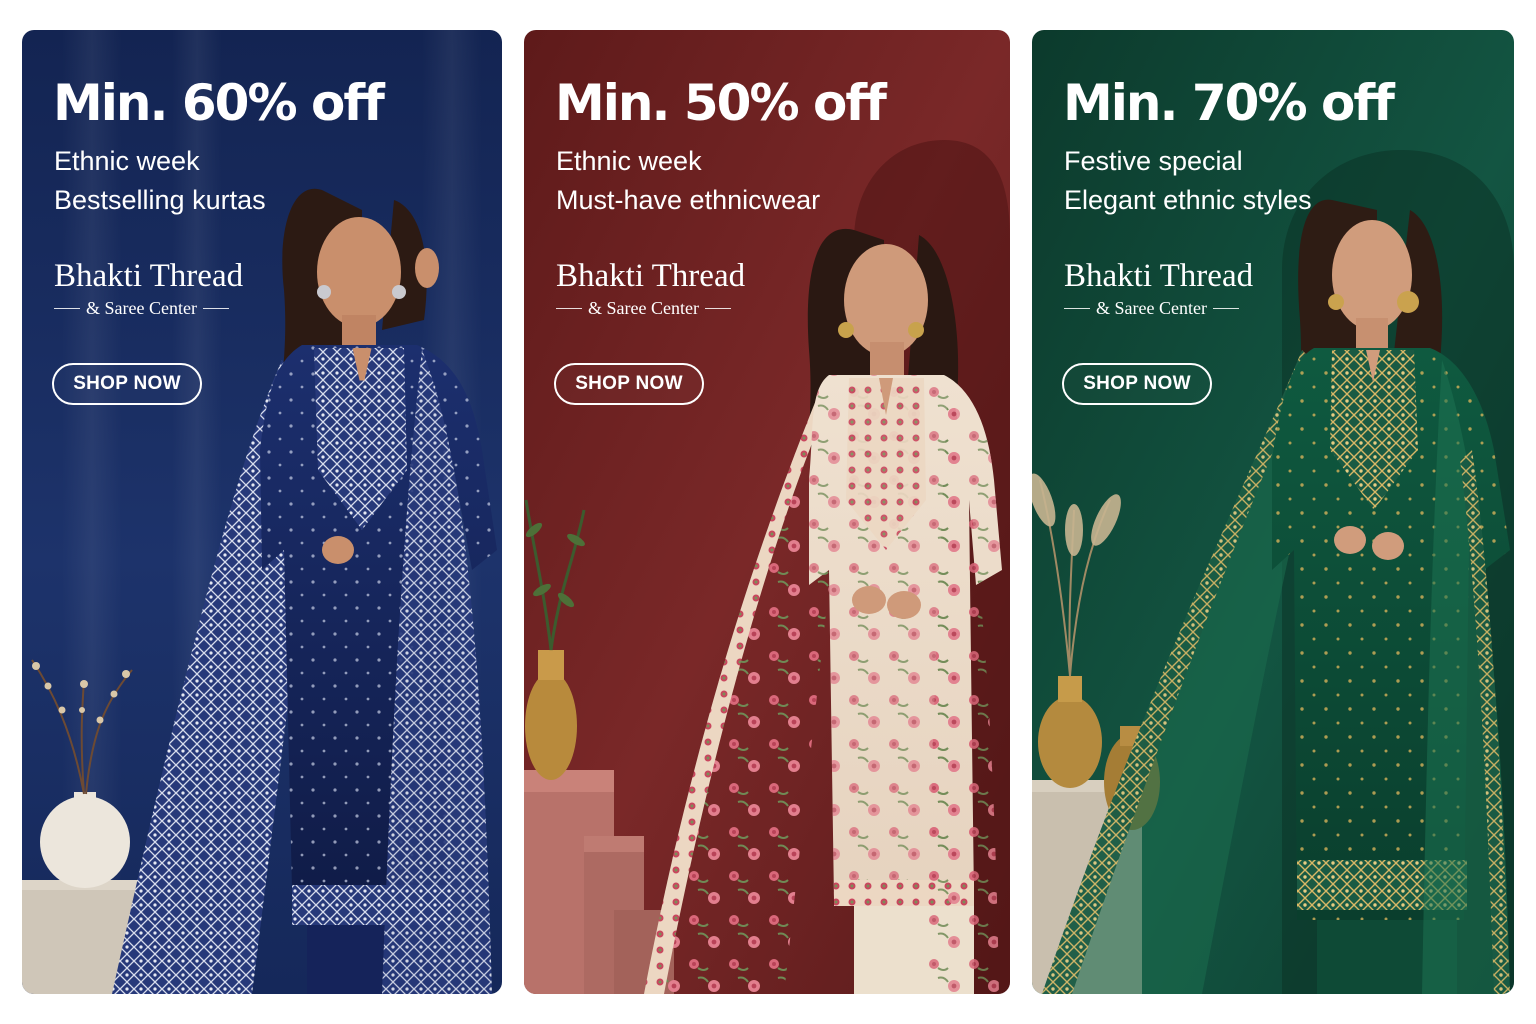 This screenshot has height=1024, width=1536. Describe the element at coordinates (1188, 200) in the screenshot. I see `banner-description: Elegant ethnic styles` at that location.